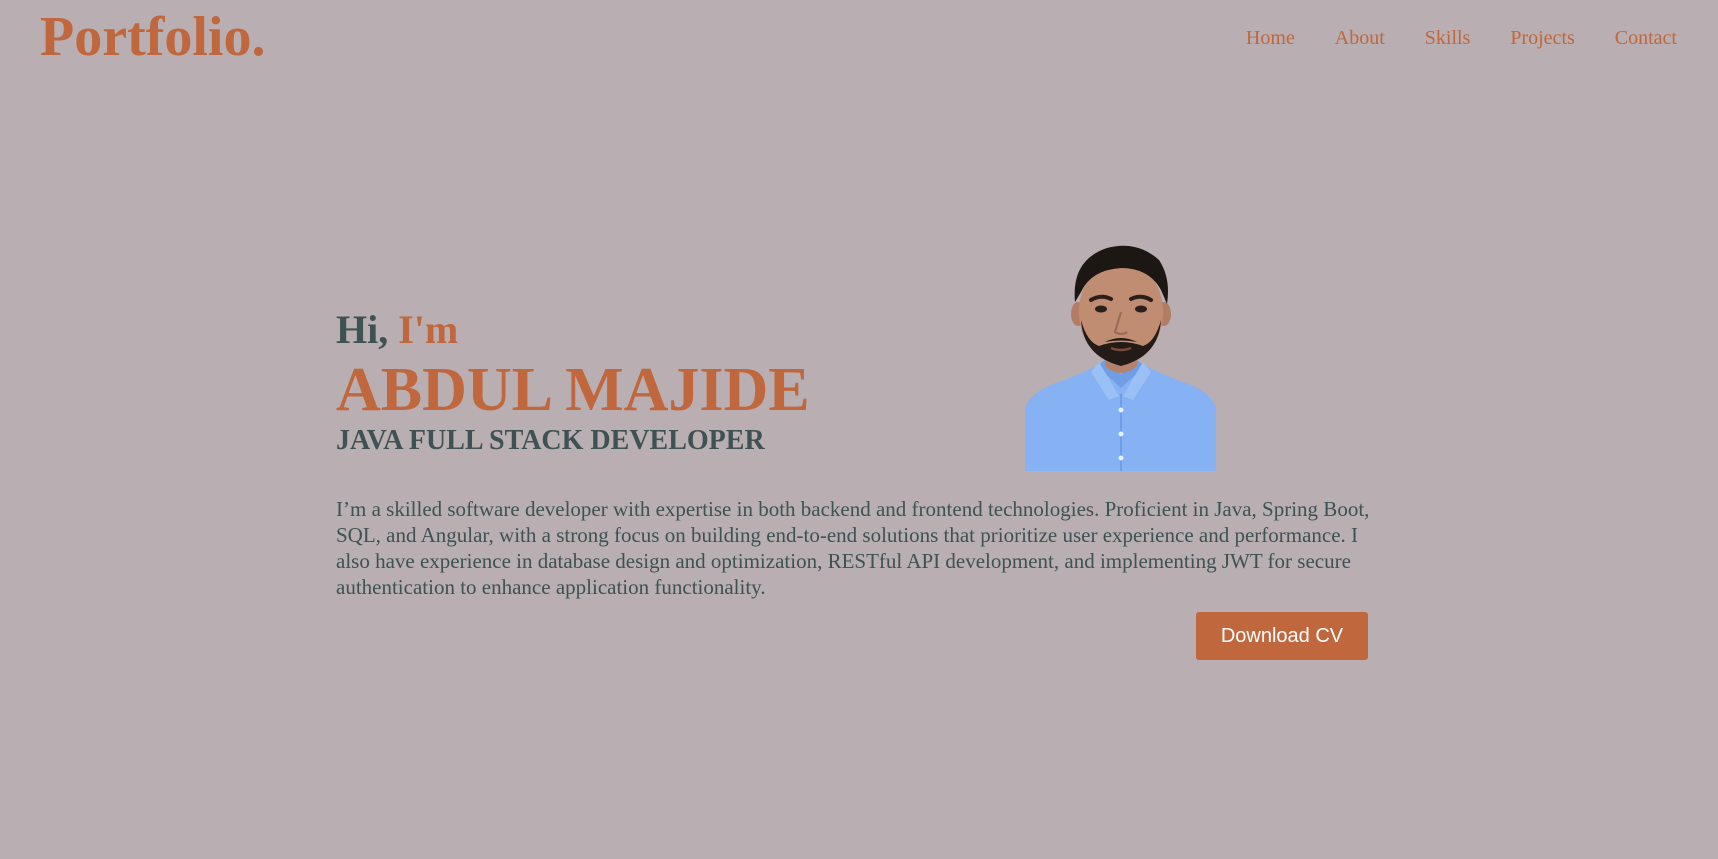  What do you see at coordinates (1120, 354) in the screenshot?
I see `profile-photo` at bounding box center [1120, 354].